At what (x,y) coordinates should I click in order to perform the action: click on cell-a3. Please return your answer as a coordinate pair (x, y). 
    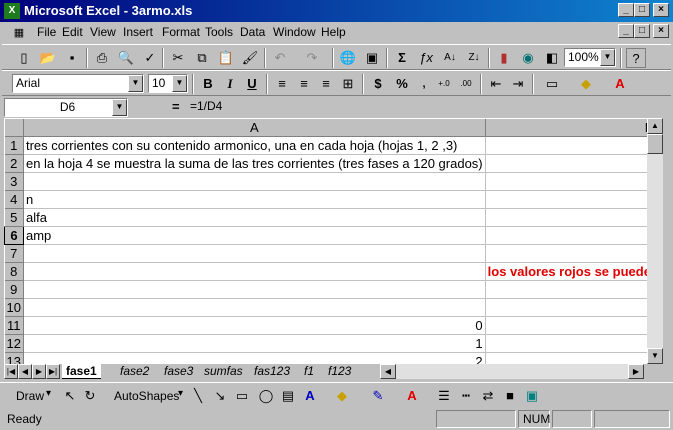
    Looking at the image, I should click on (254, 181).